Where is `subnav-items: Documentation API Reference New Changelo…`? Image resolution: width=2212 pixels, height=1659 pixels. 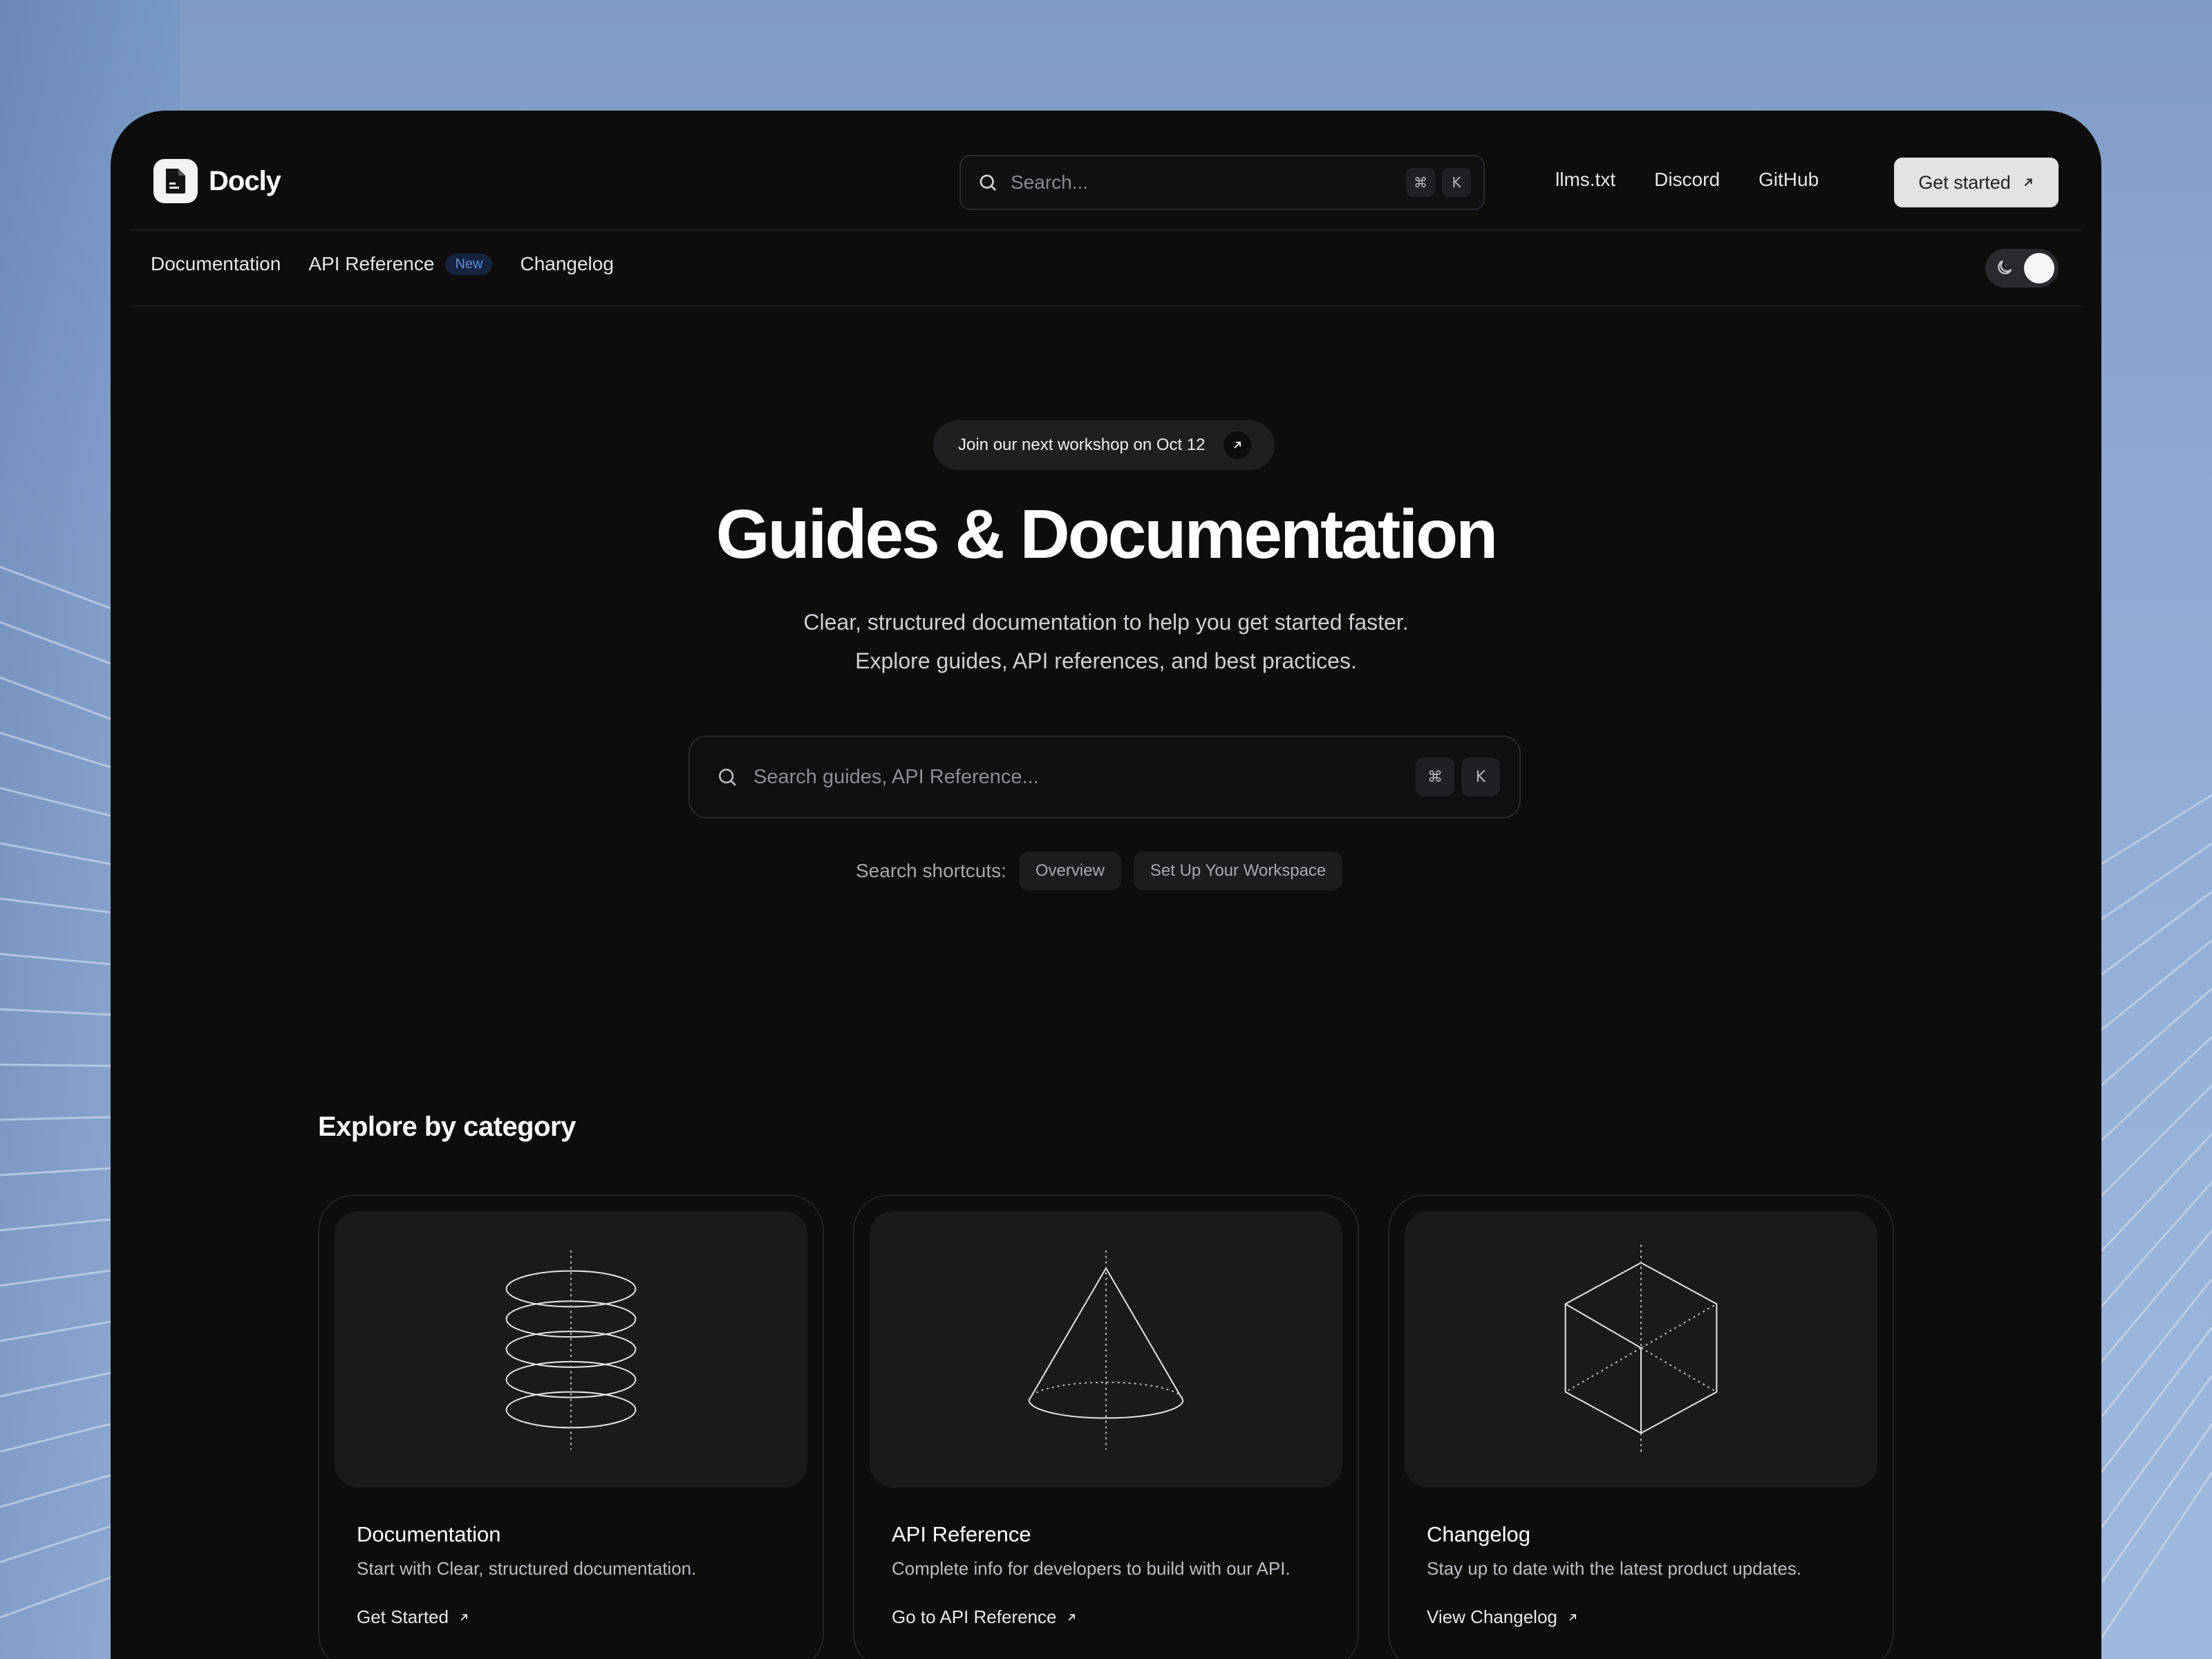 subnav-items: Documentation API Reference New Changelo… is located at coordinates (383, 264).